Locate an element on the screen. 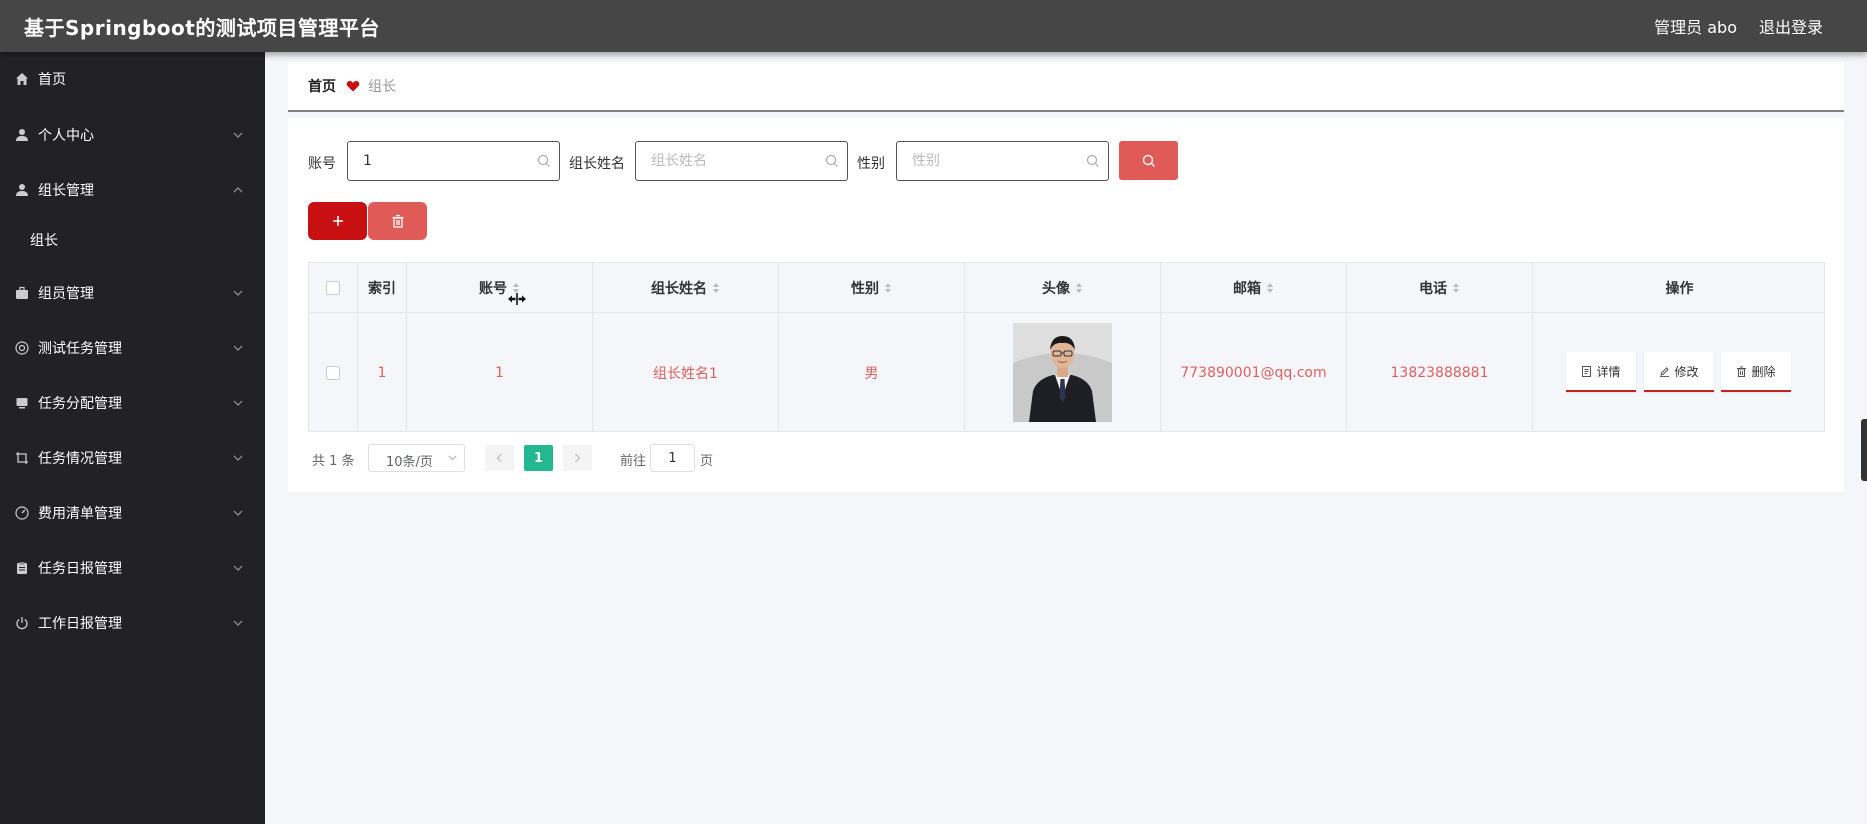  breadcrumb-home: 首页 is located at coordinates (322, 86).